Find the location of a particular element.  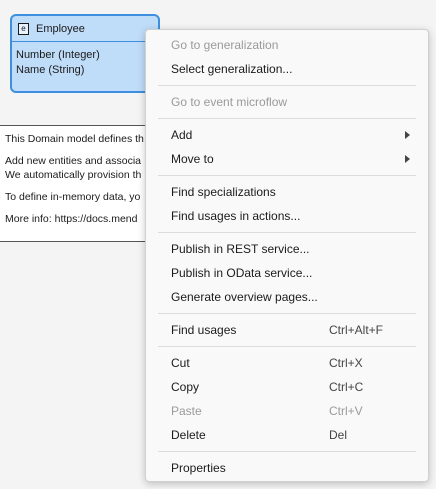

menu-item-label: Properties is located at coordinates (198, 468).